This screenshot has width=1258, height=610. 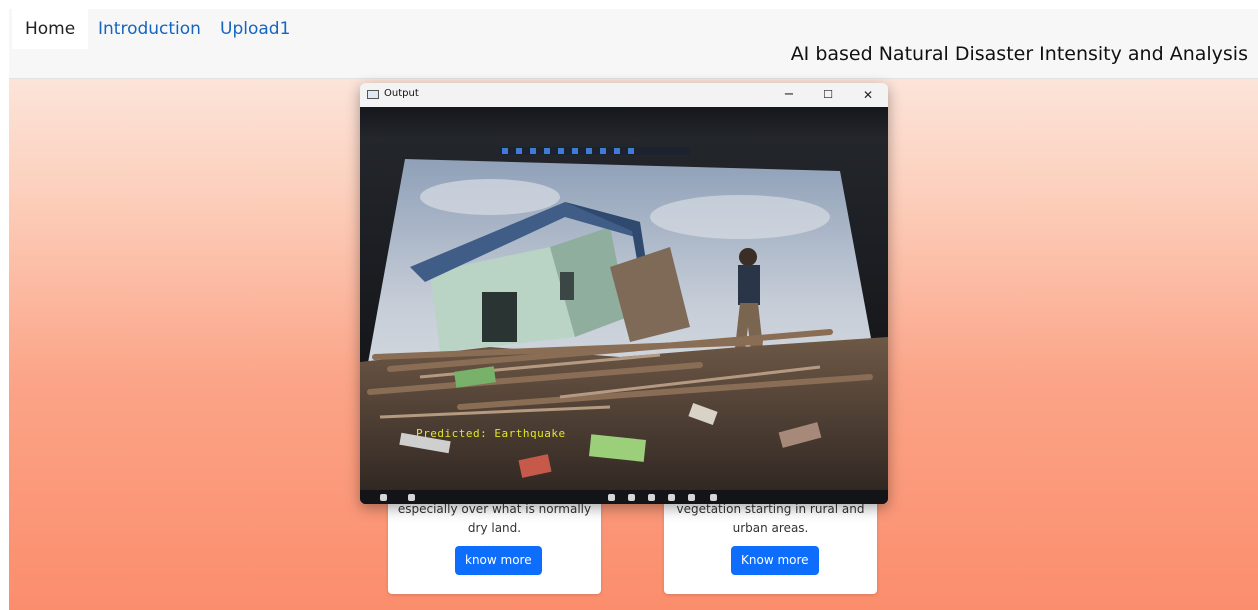 I want to click on window-app-icon, so click(x=373, y=94).